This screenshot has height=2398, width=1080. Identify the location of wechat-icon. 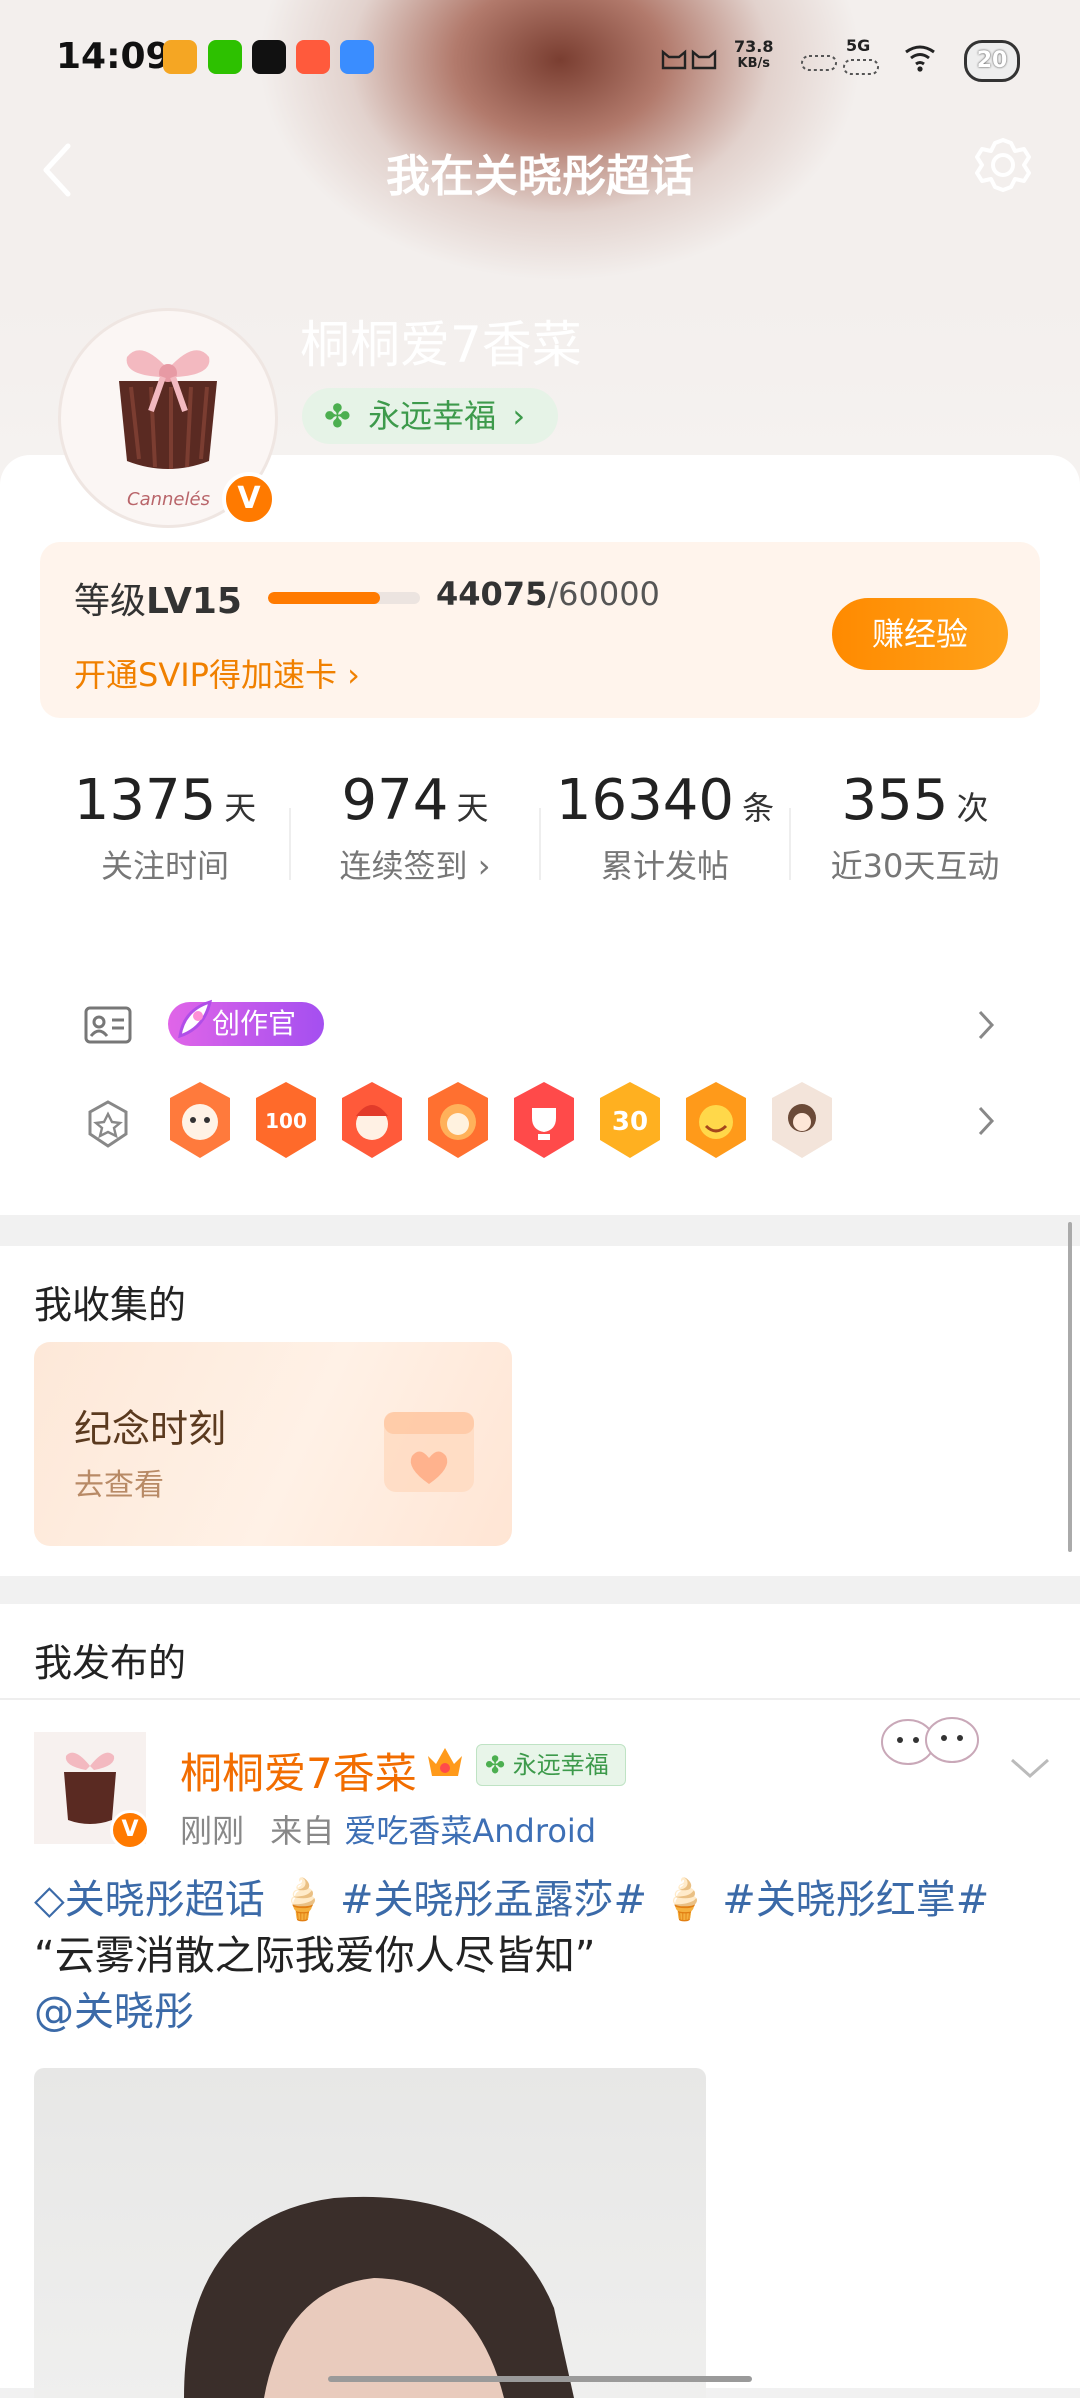
(225, 57).